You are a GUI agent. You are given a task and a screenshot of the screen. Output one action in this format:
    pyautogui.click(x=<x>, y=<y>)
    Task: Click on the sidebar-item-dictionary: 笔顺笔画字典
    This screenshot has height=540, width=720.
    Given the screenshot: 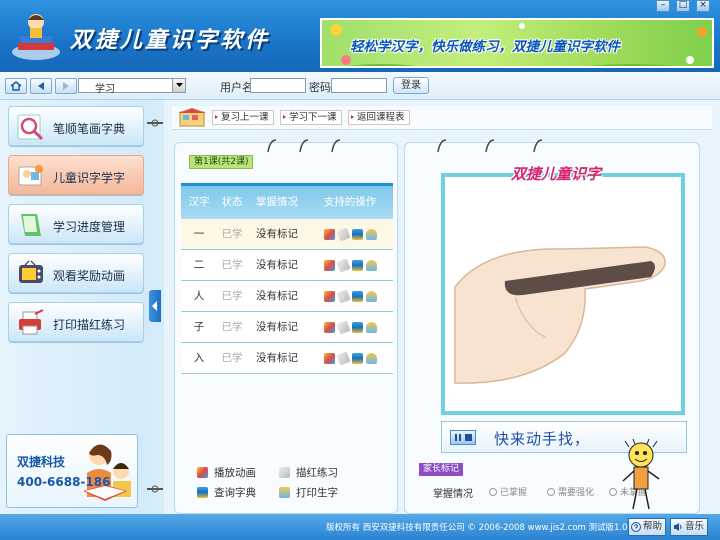 What is the action you would take?
    pyautogui.click(x=76, y=126)
    